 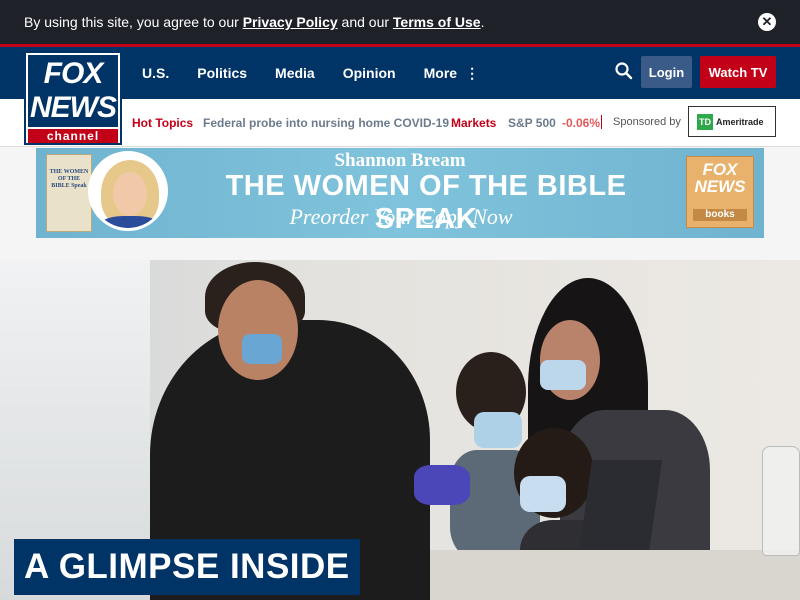 What do you see at coordinates (437, 22) in the screenshot?
I see `terms-of-use-link: Terms of Use` at bounding box center [437, 22].